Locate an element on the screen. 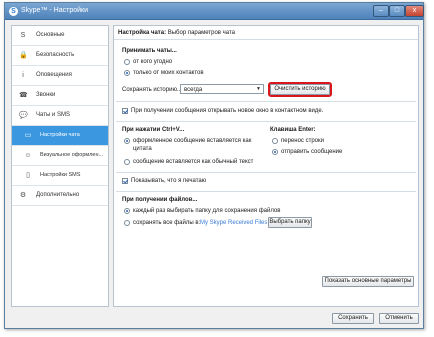 This screenshot has height=337, width=434. phone-icon: ☎ is located at coordinates (23, 95).